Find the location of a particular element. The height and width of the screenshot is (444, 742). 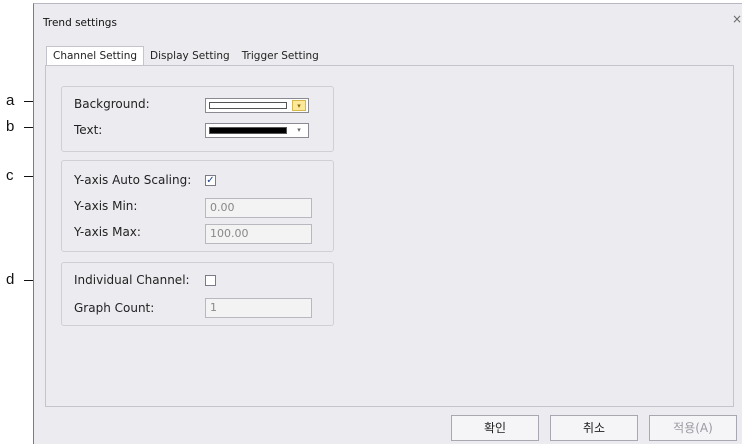

individual-channel-checkbox is located at coordinates (210, 280).